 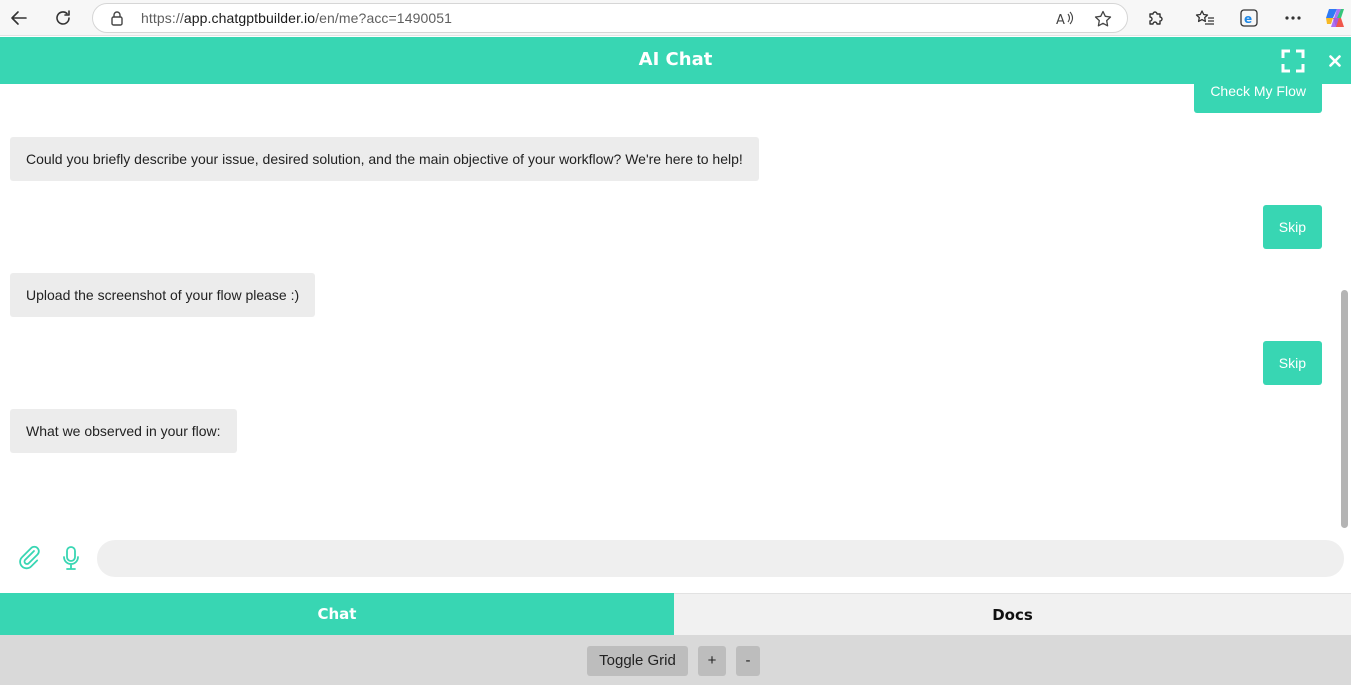 What do you see at coordinates (1335, 18) in the screenshot?
I see `copilot-icon` at bounding box center [1335, 18].